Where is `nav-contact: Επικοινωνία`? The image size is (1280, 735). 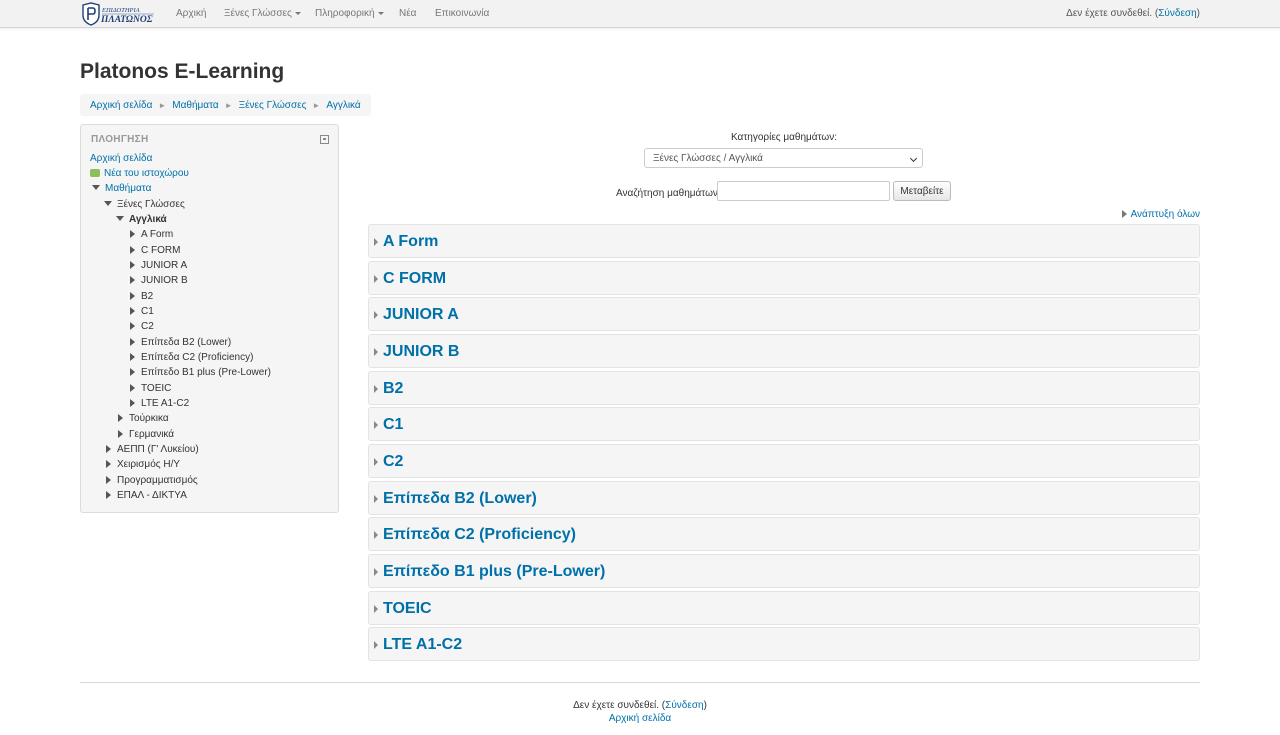
nav-contact: Επικοινωνία is located at coordinates (462, 13).